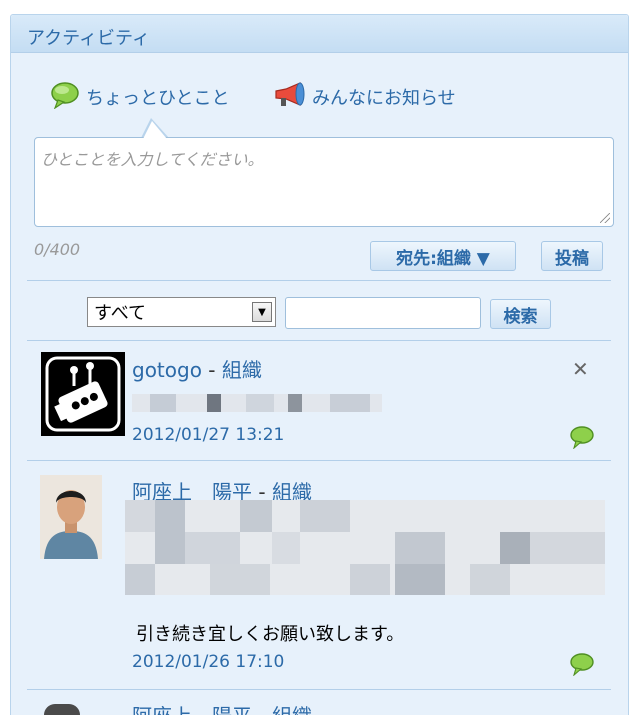  Describe the element at coordinates (65, 97) in the screenshot. I see `speech-bubble-icon` at that location.